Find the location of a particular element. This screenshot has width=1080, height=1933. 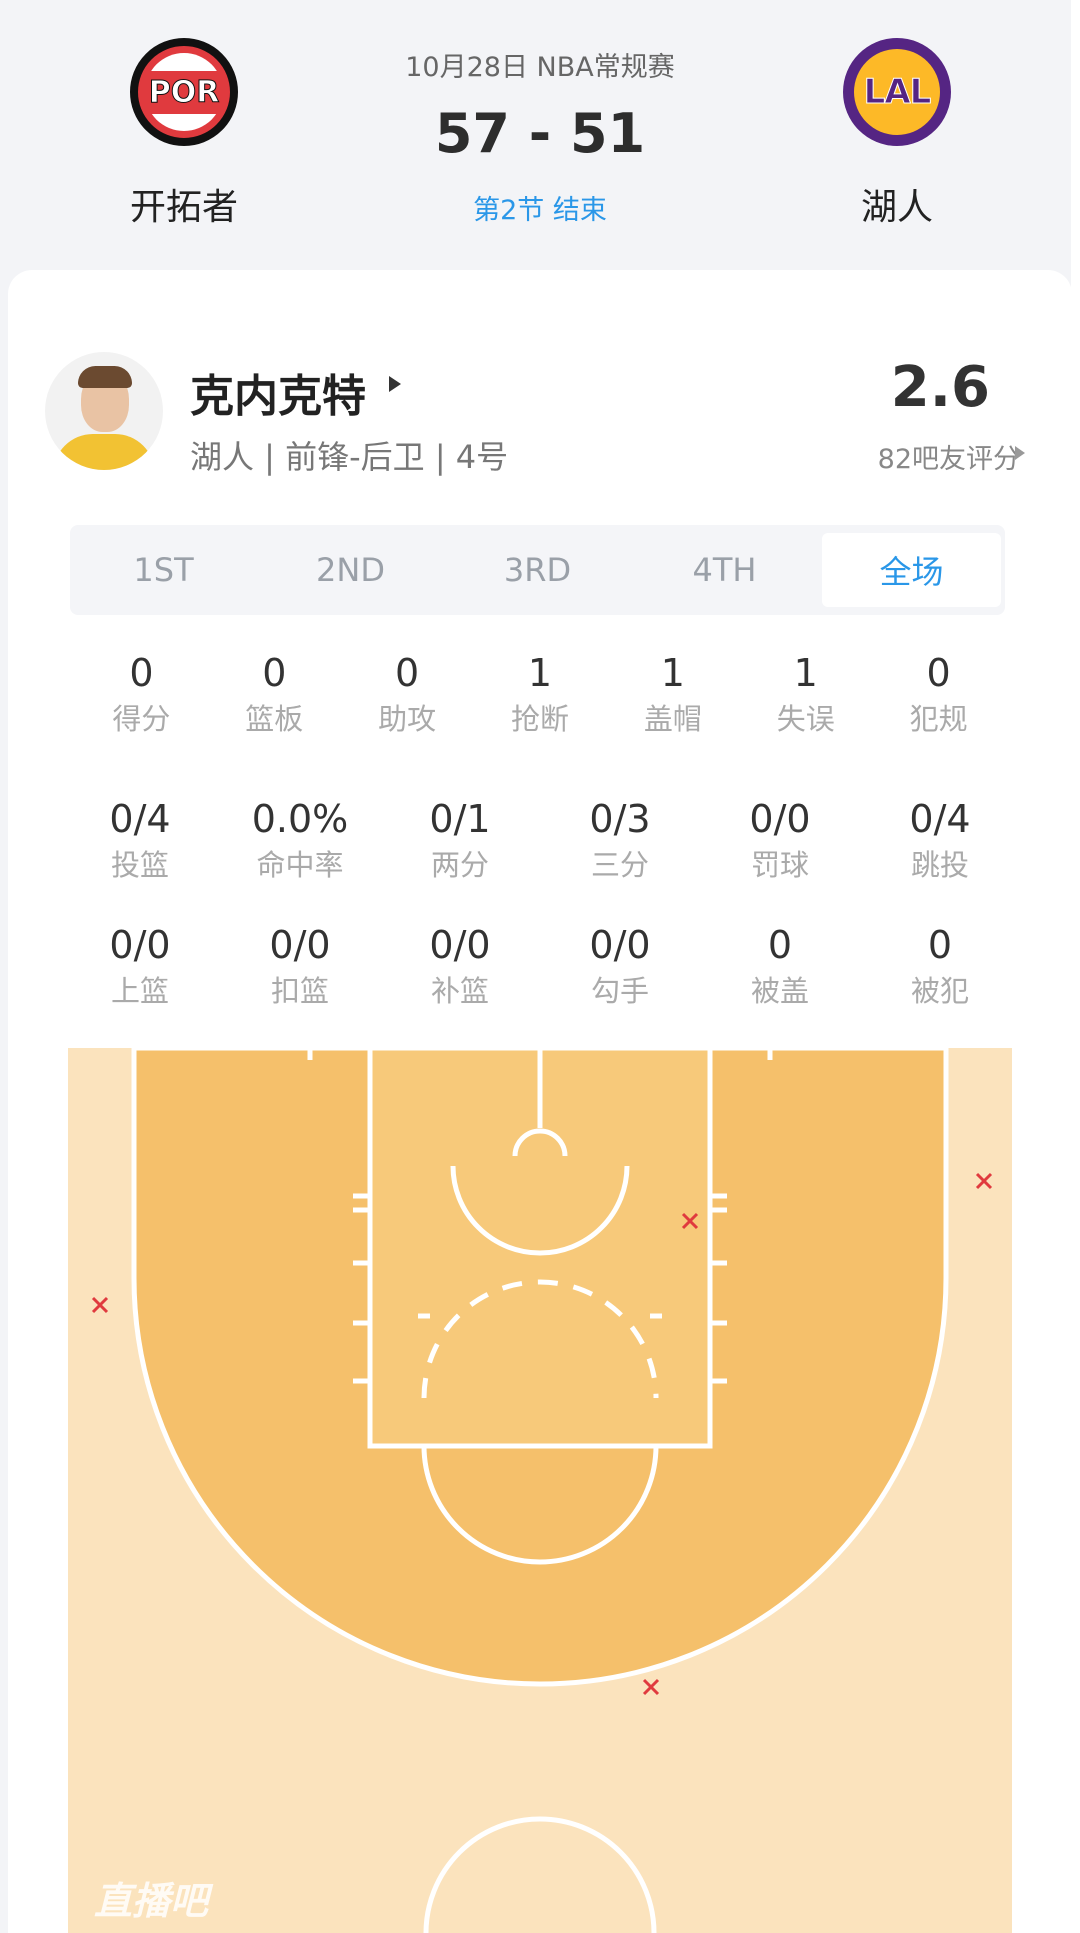

stat-value: 0.0% is located at coordinates (300, 819).